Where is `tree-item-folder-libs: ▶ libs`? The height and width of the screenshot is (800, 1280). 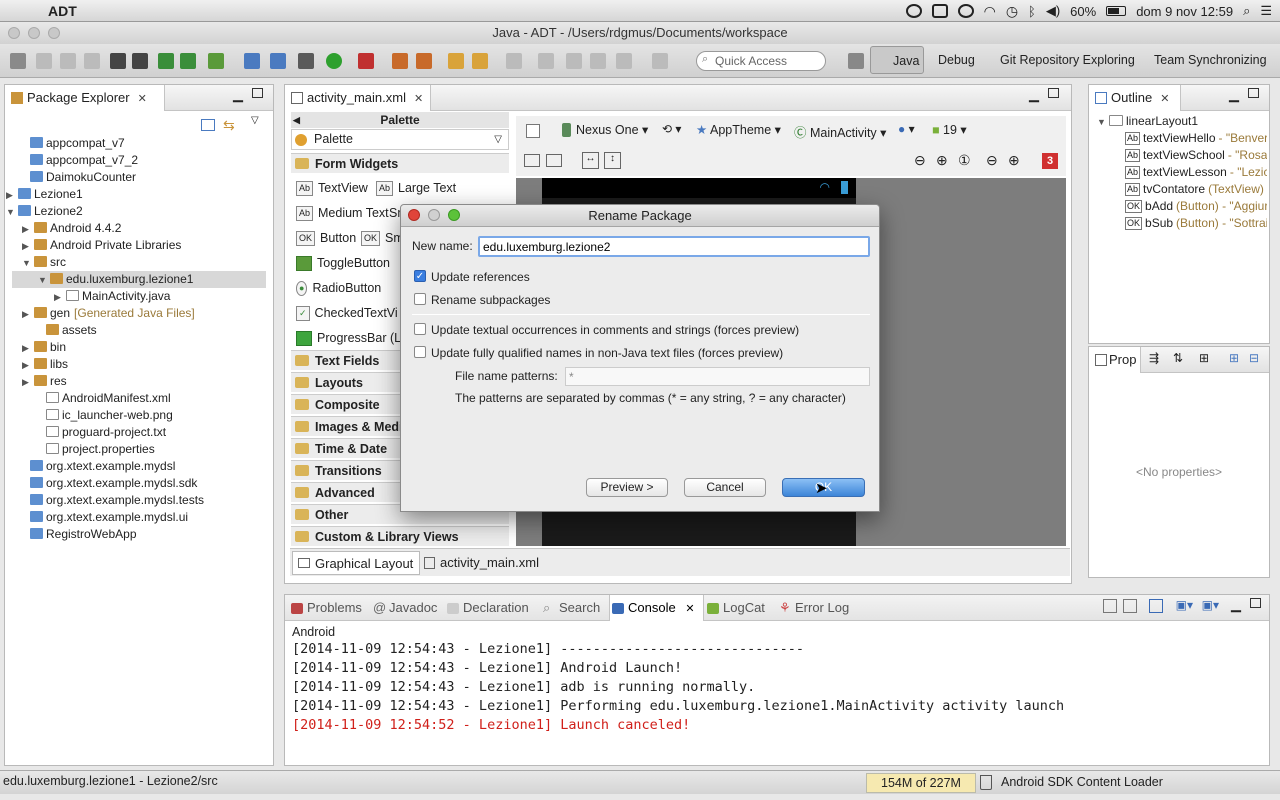
tree-item-folder-libs: ▶ libs is located at coordinates (45, 364).